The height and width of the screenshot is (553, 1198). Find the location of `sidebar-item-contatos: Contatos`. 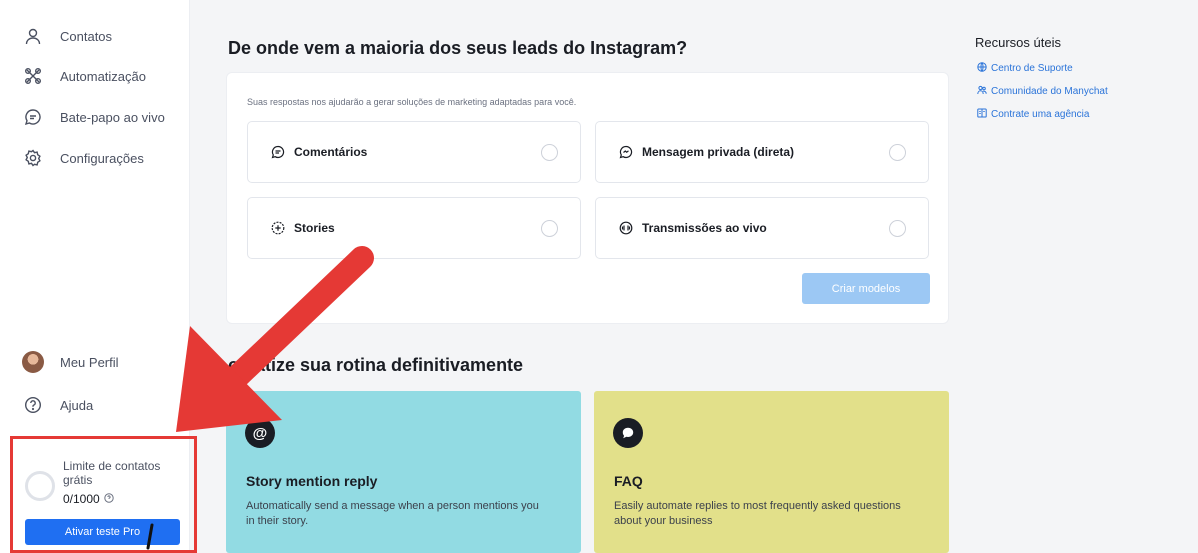

sidebar-item-contatos: Contatos is located at coordinates (67, 36).